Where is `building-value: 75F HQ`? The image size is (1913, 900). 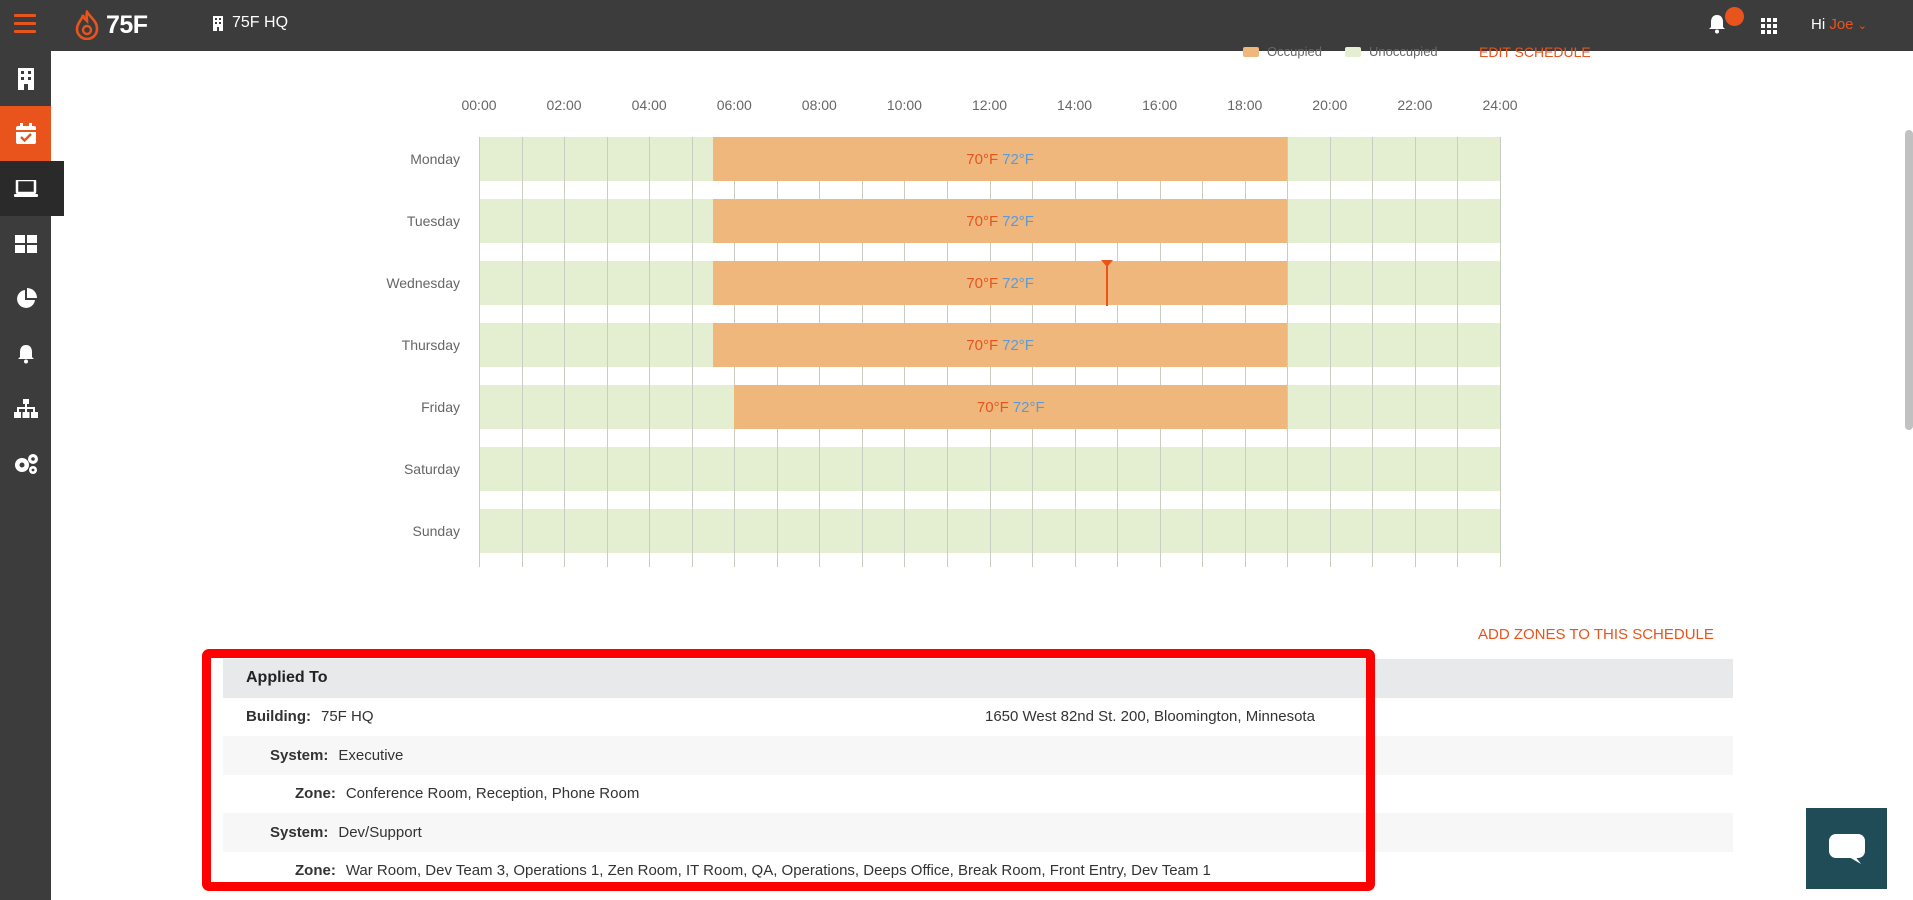 building-value: 75F HQ is located at coordinates (347, 717).